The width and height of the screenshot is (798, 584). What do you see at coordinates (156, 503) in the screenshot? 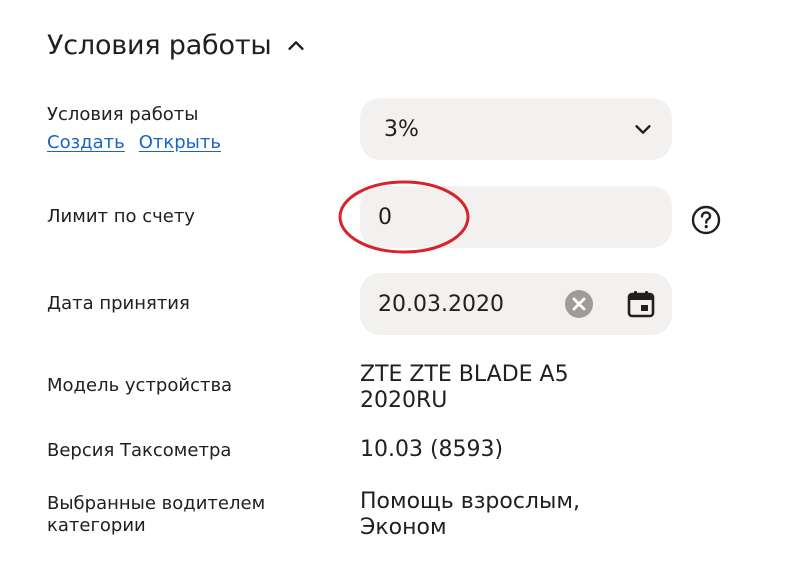
I see `driver-categories-label-line1: Выбранные водителем` at bounding box center [156, 503].